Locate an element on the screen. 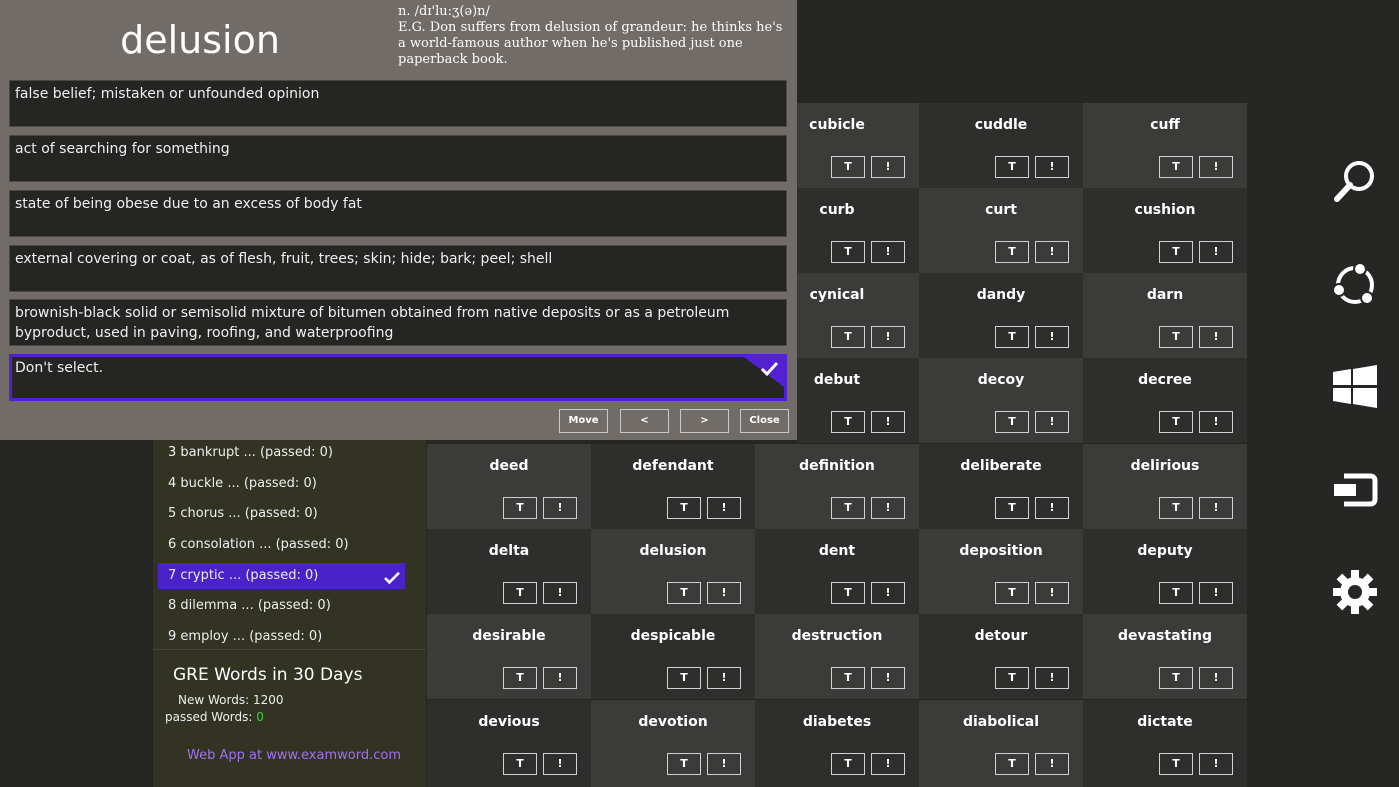  word-tile: detour T! is located at coordinates (1001, 656).